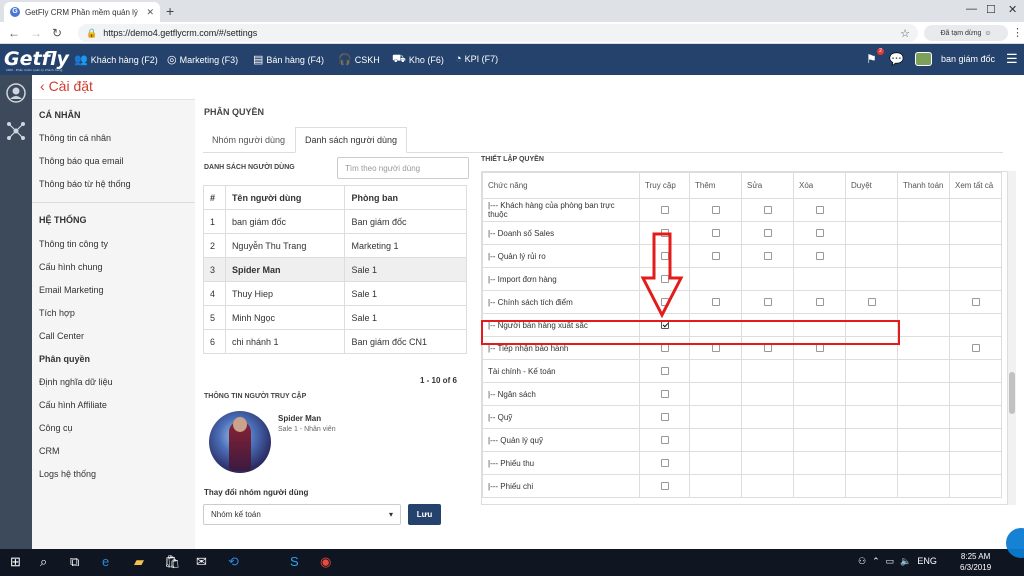 This screenshot has height=576, width=1024. I want to click on paused-label: Đã tạm dừng, so click(961, 33).